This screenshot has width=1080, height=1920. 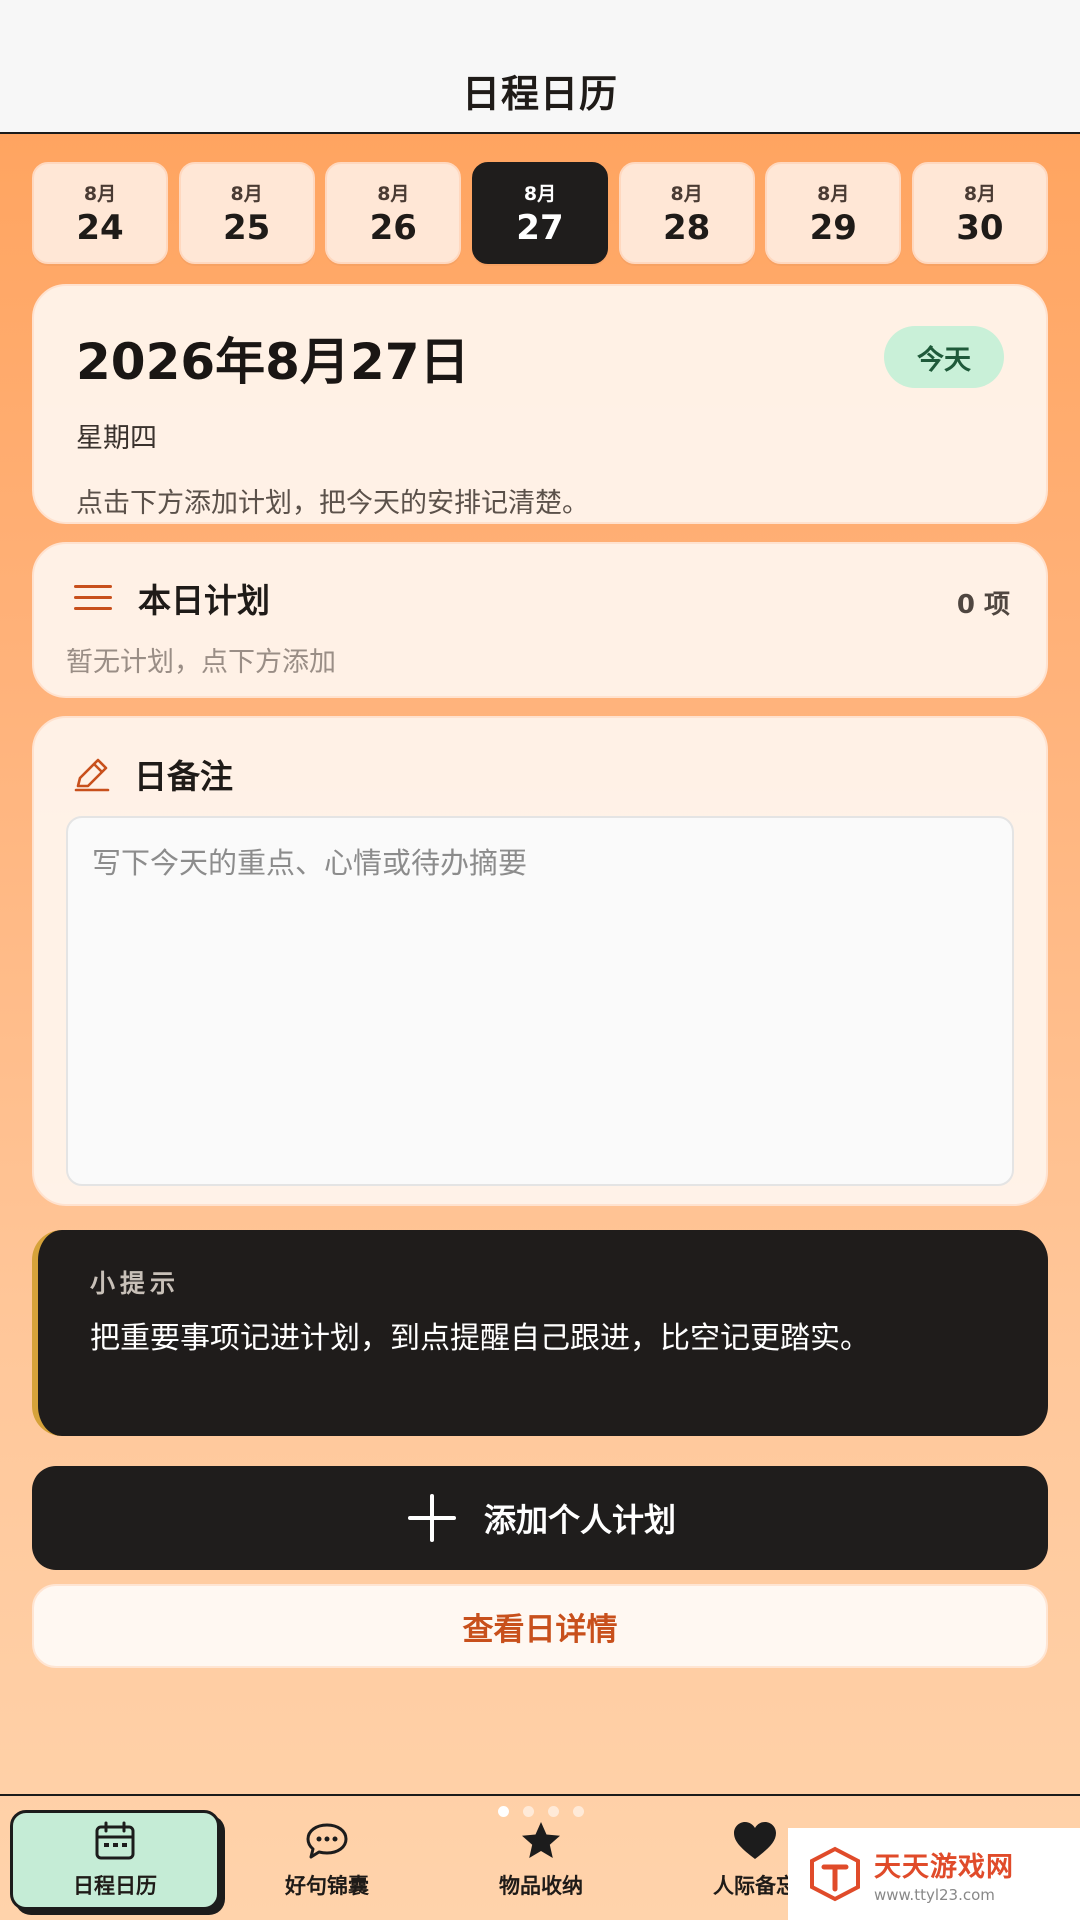 I want to click on date-chip-26: 8月 26, so click(x=393, y=213).